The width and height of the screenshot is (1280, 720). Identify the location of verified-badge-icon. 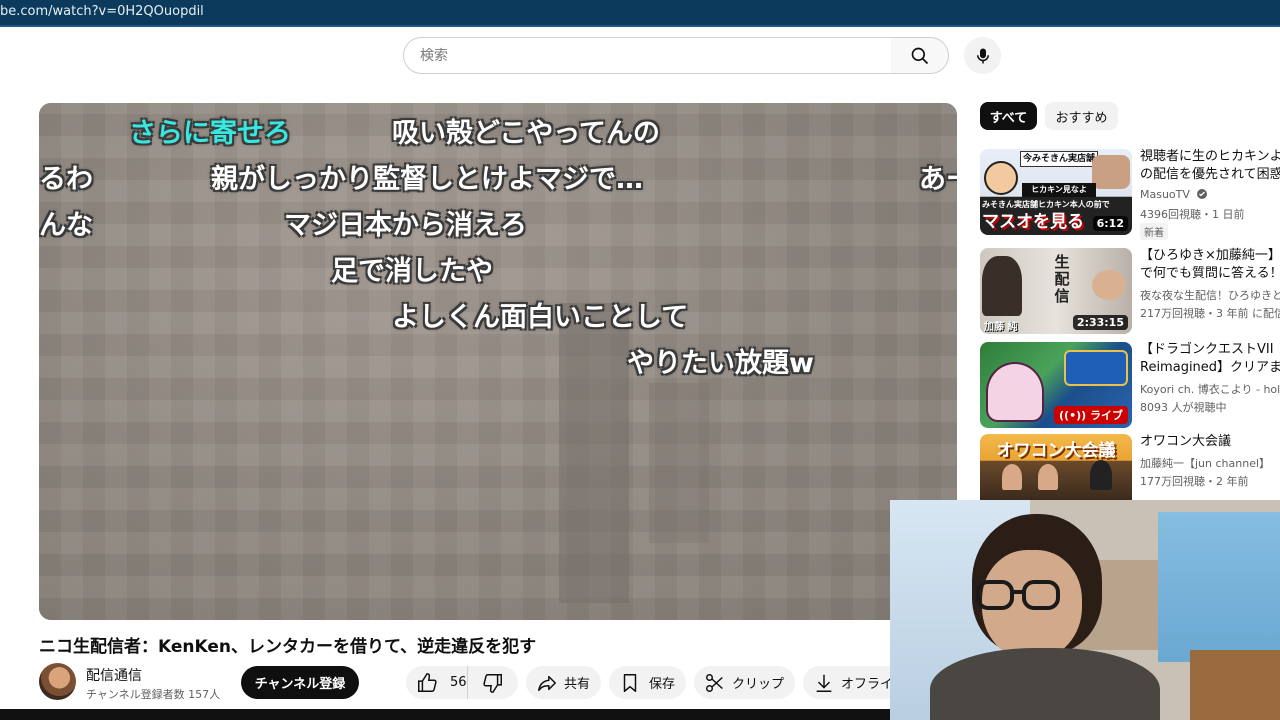
(1202, 194).